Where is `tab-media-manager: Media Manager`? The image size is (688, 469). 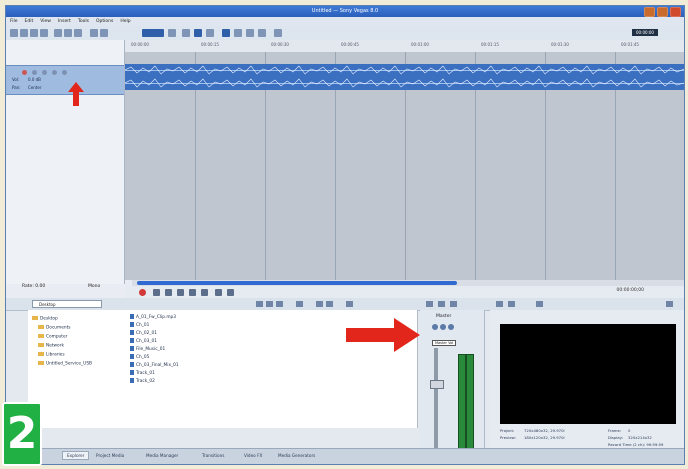 tab-media-manager: Media Manager is located at coordinates (162, 455).